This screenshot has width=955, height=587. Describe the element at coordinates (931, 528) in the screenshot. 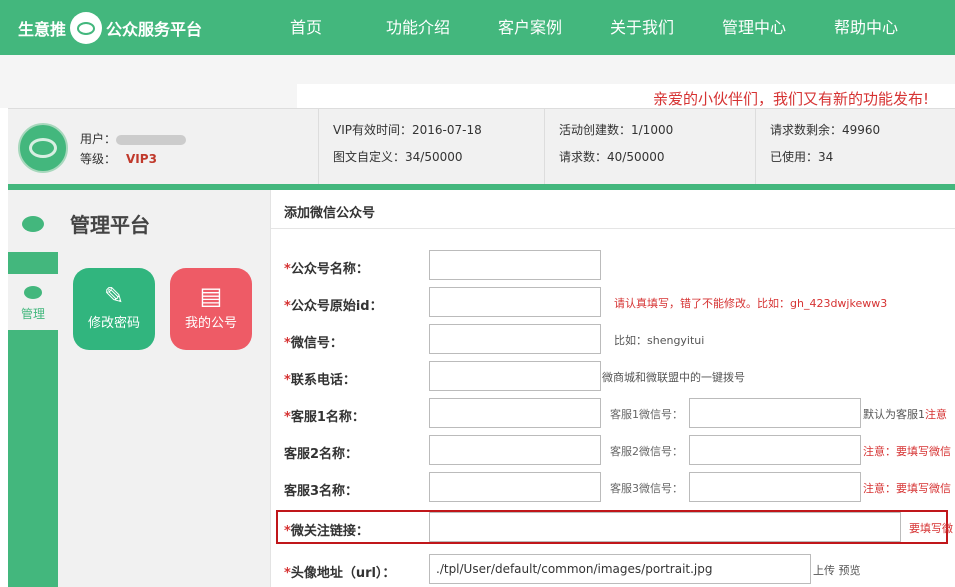

I see `follow-link-hint: 要填写微` at that location.